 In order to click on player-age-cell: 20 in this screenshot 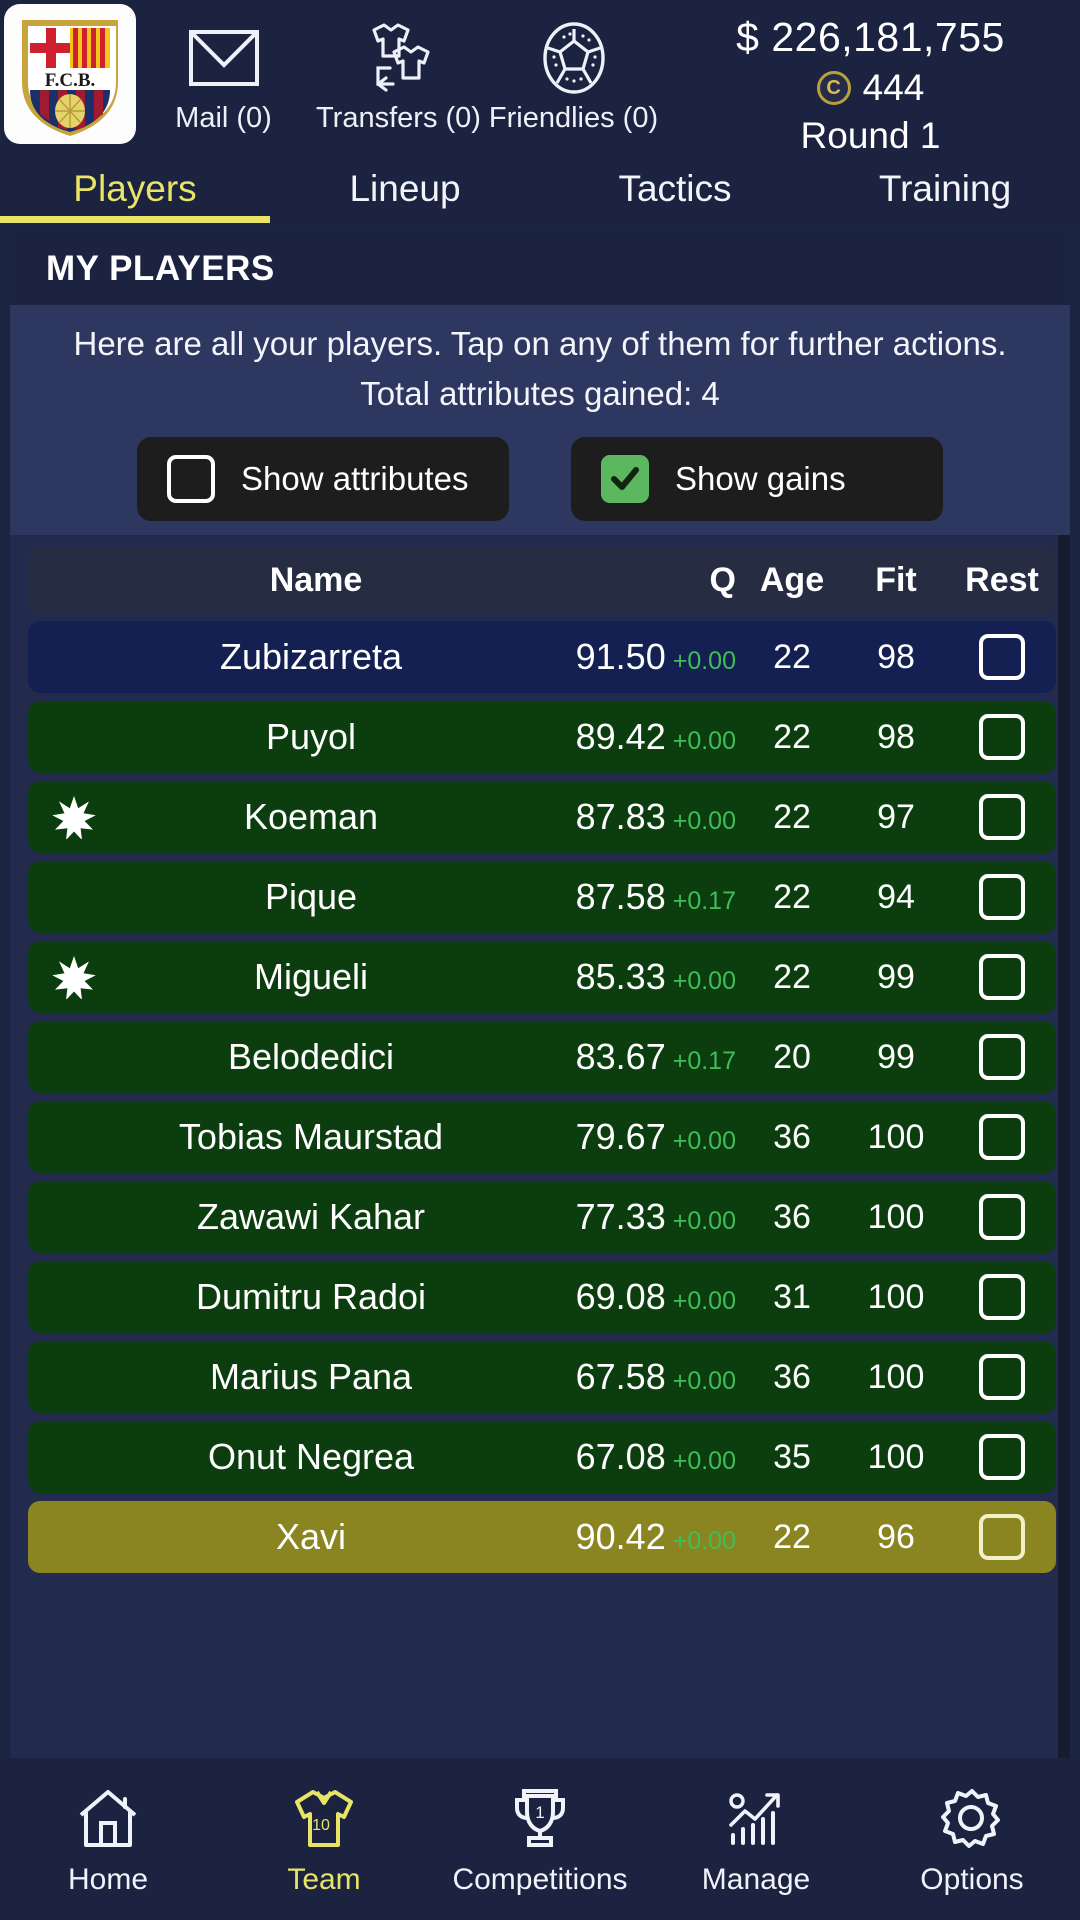, I will do `click(792, 1057)`.